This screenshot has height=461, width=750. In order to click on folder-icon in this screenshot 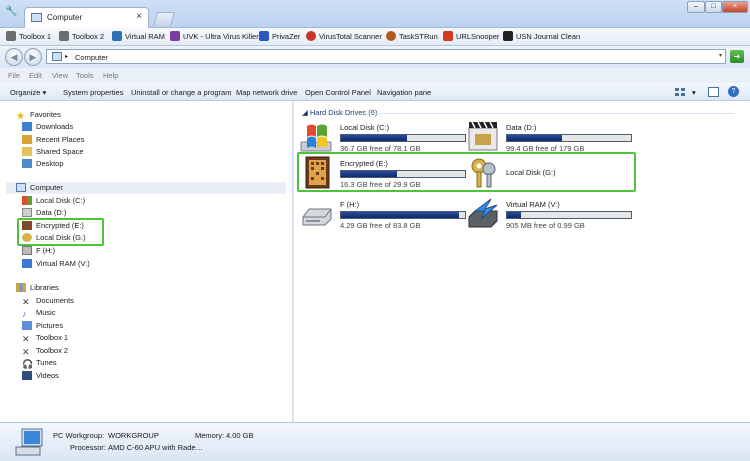, I will do `click(27, 151)`.